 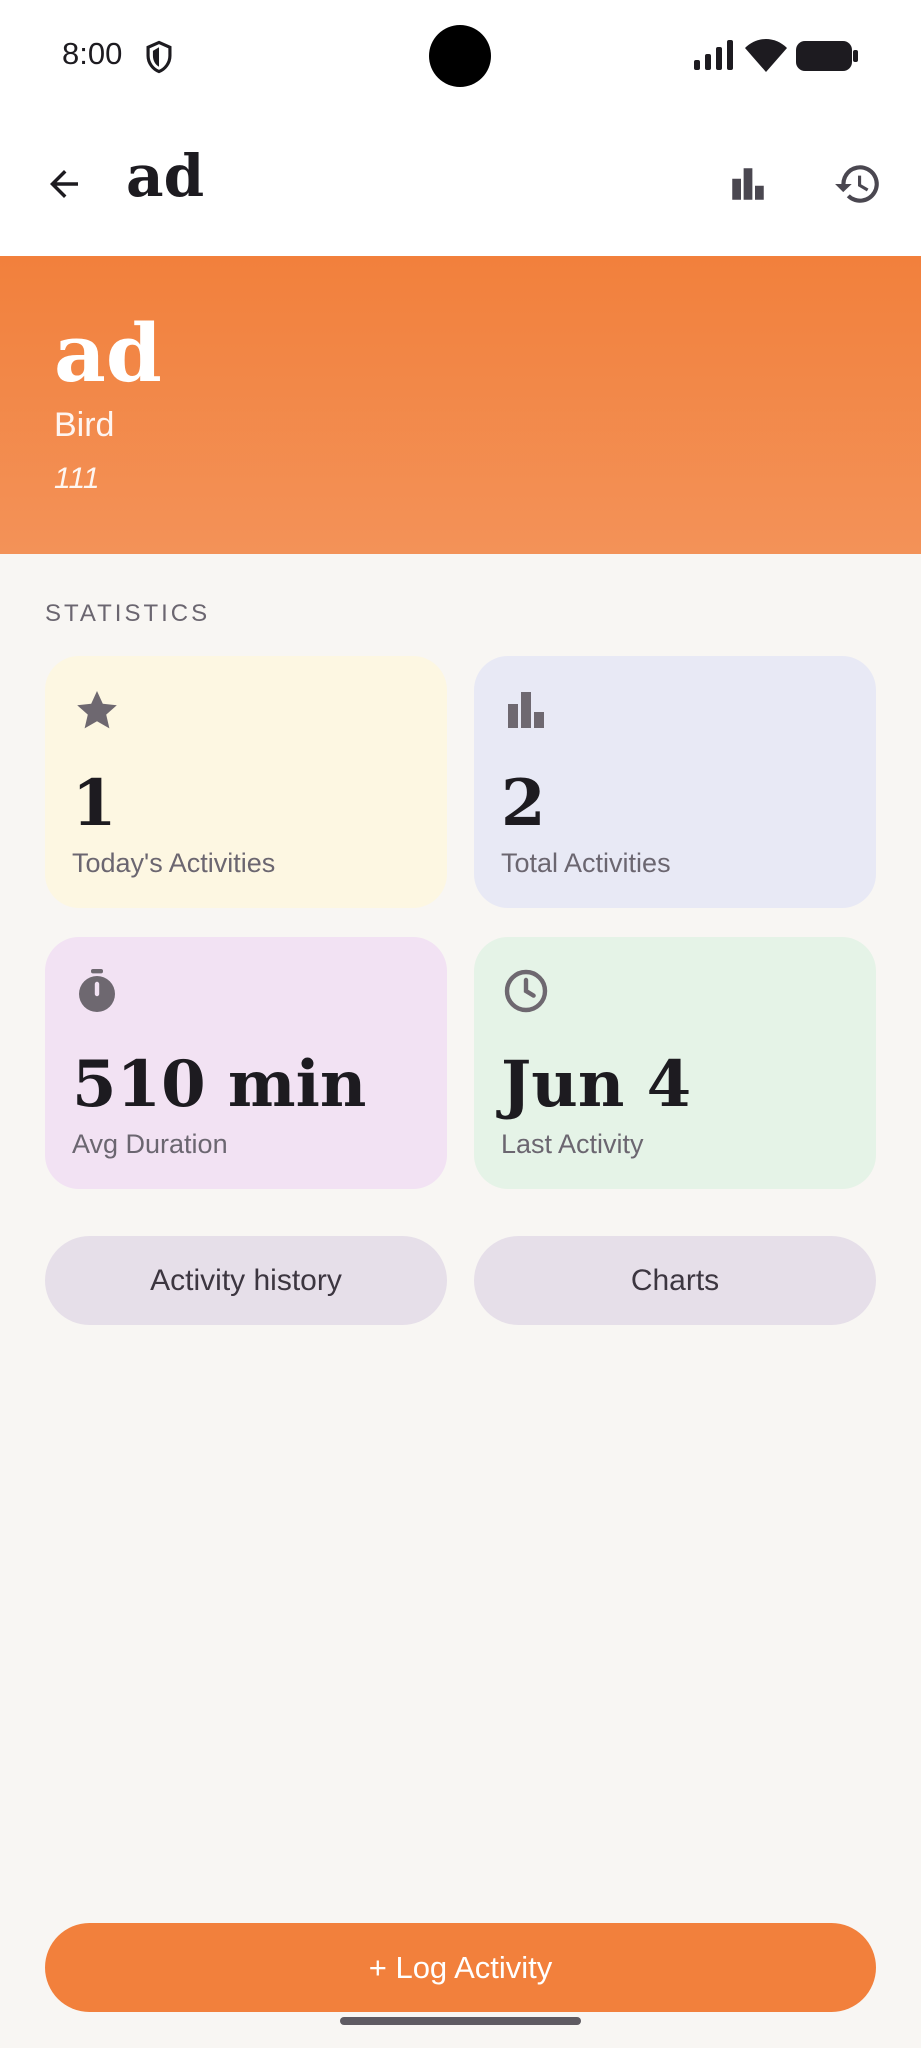 What do you see at coordinates (84, 425) in the screenshot?
I see `profile-type: Bird` at bounding box center [84, 425].